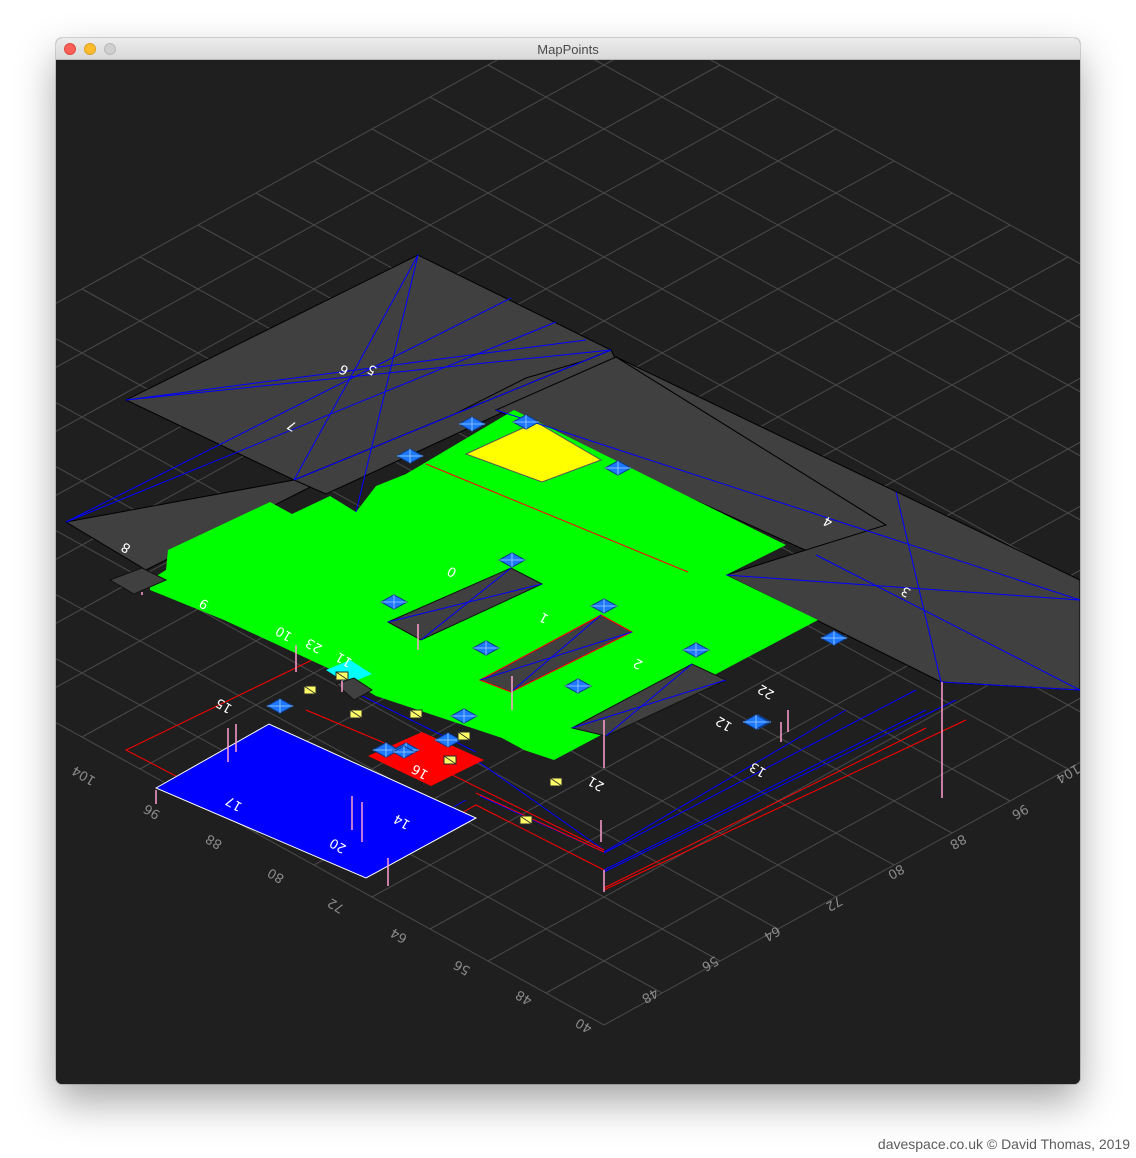 Image resolution: width=1136 pixels, height=1158 pixels. Describe the element at coordinates (1003, 1144) in the screenshot. I see `watermark-credit: davespace.co.uk © David Thomas, 2019` at that location.